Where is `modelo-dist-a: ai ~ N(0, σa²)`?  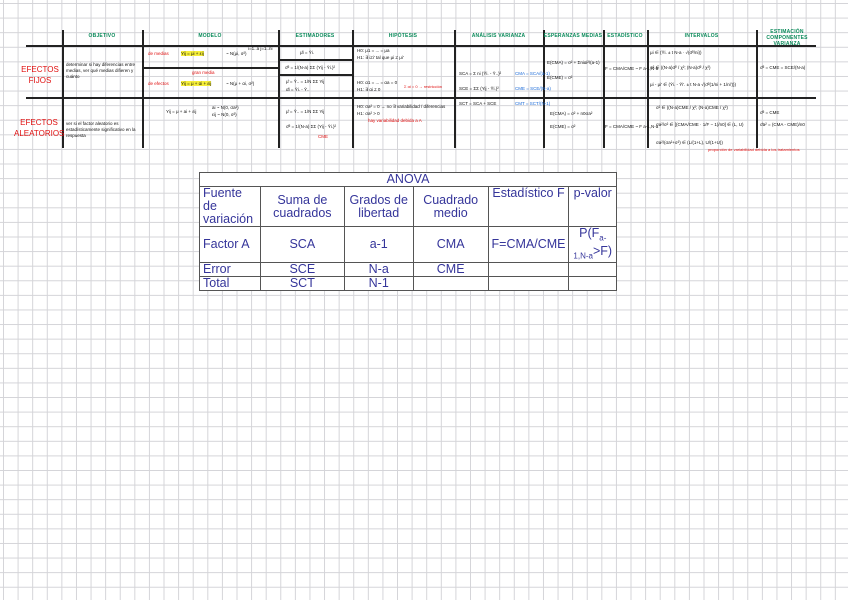 modelo-dist-a: ai ~ N(0, σa²) is located at coordinates (225, 107).